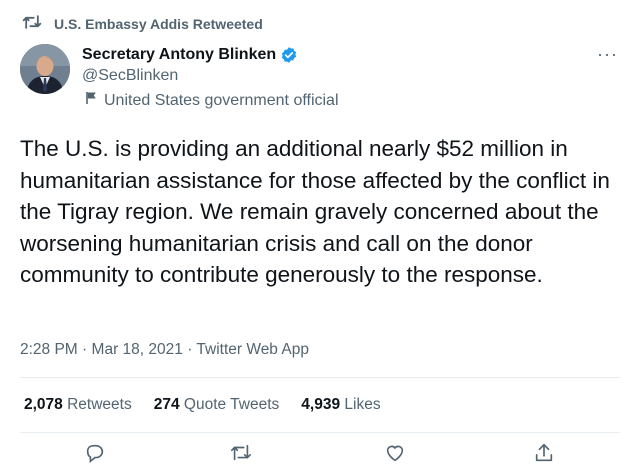 The image size is (640, 469). I want to click on author-display-name: Secretary Antony Blinken, so click(179, 55).